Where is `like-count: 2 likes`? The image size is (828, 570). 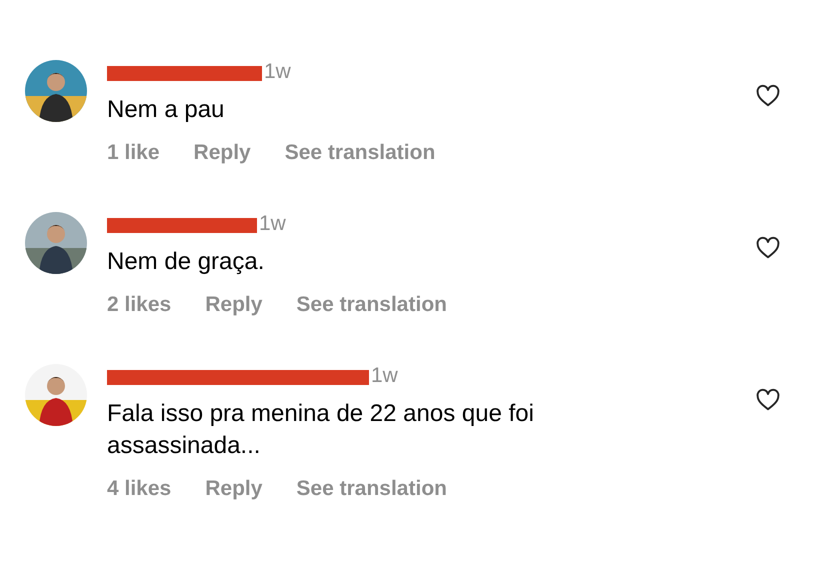
like-count: 2 likes is located at coordinates (139, 305).